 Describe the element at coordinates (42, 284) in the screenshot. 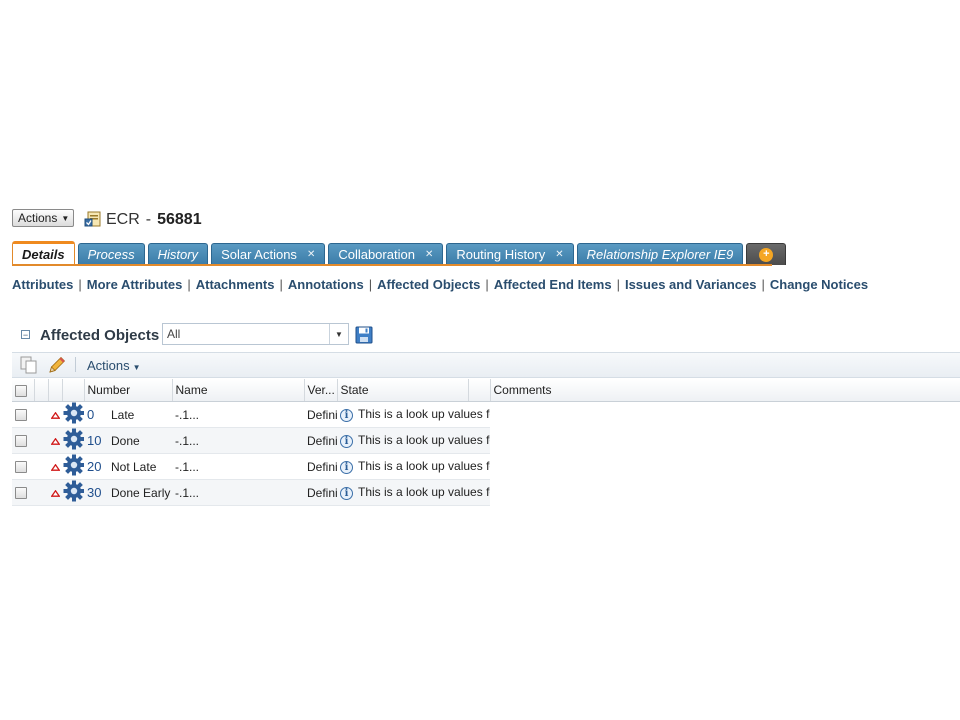

I see `subnav-attributes: Attributes` at that location.